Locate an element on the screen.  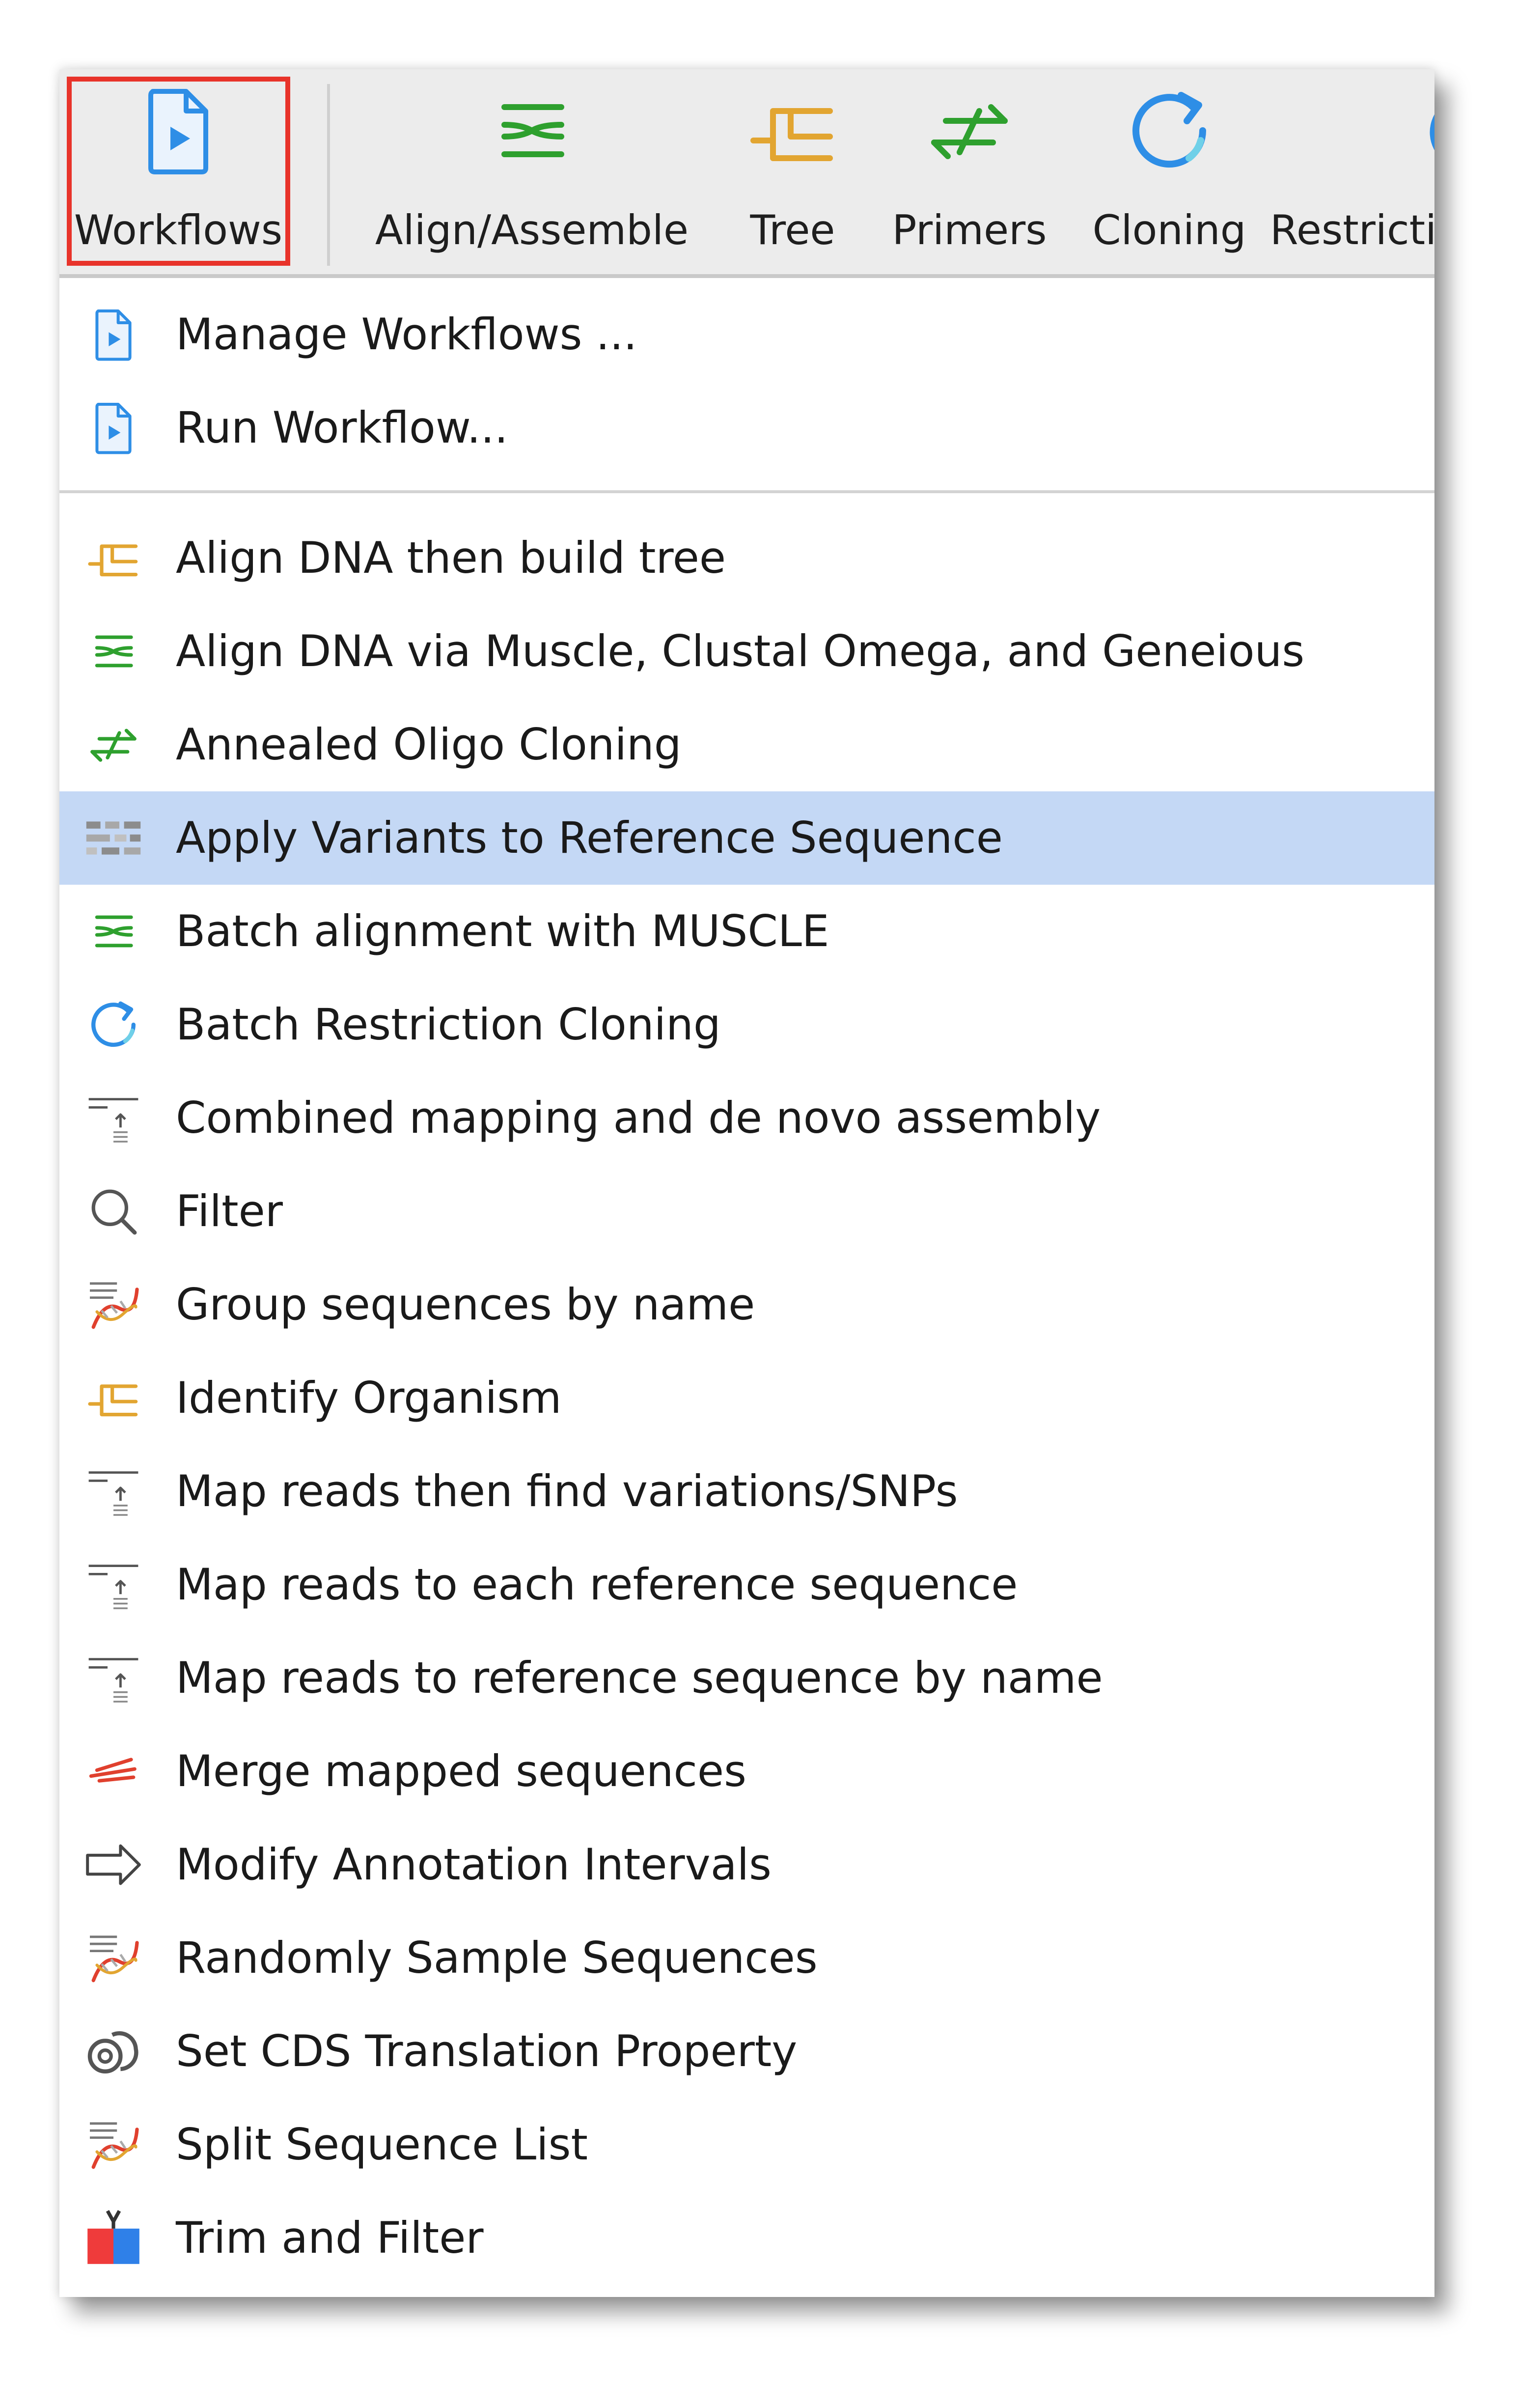
toolbar-cloning-button: Cloning is located at coordinates (1169, 173).